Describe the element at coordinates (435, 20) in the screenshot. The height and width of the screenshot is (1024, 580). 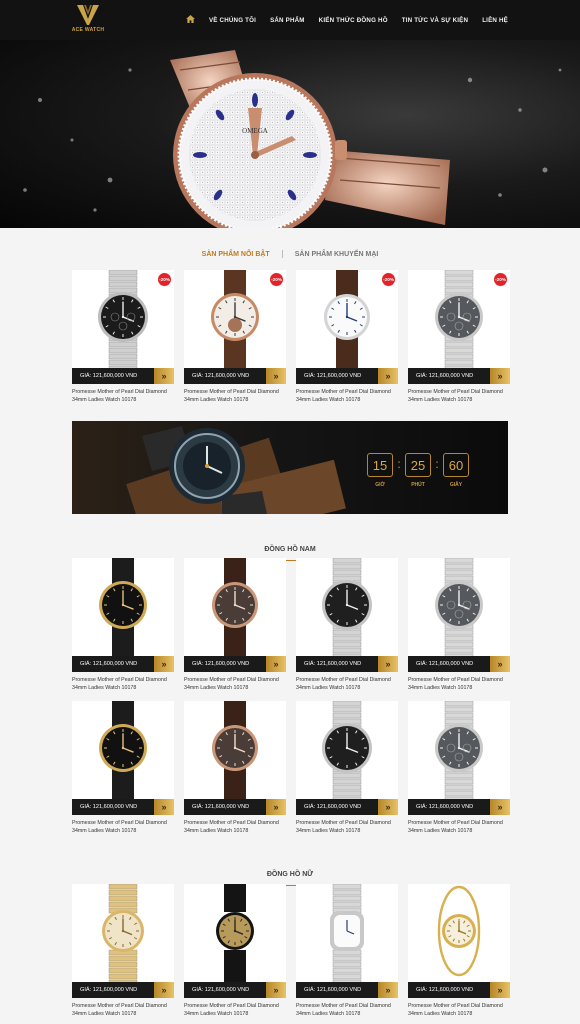
I see `nav-news: TIN TỨC VÀ SỰ KIỆN` at that location.